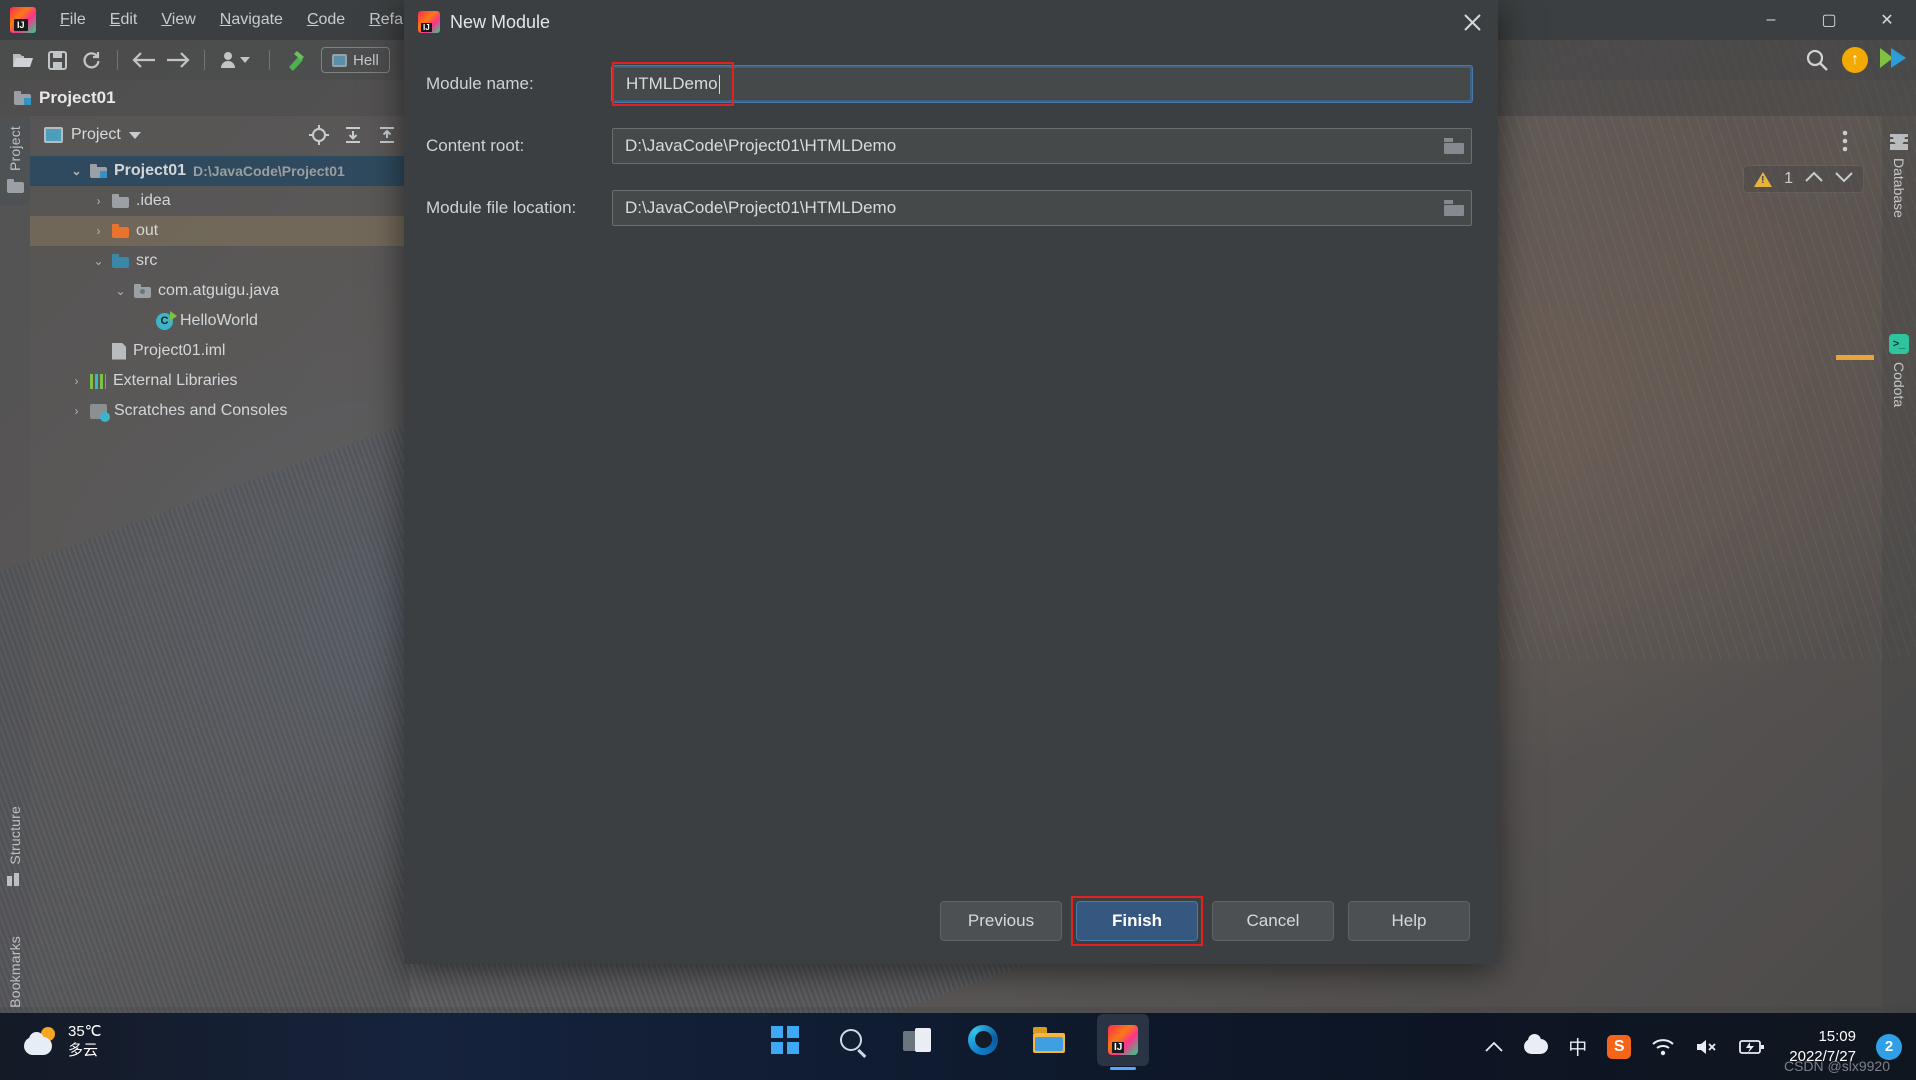 The image size is (1916, 1080). I want to click on folder-orange-icon, so click(120, 231).